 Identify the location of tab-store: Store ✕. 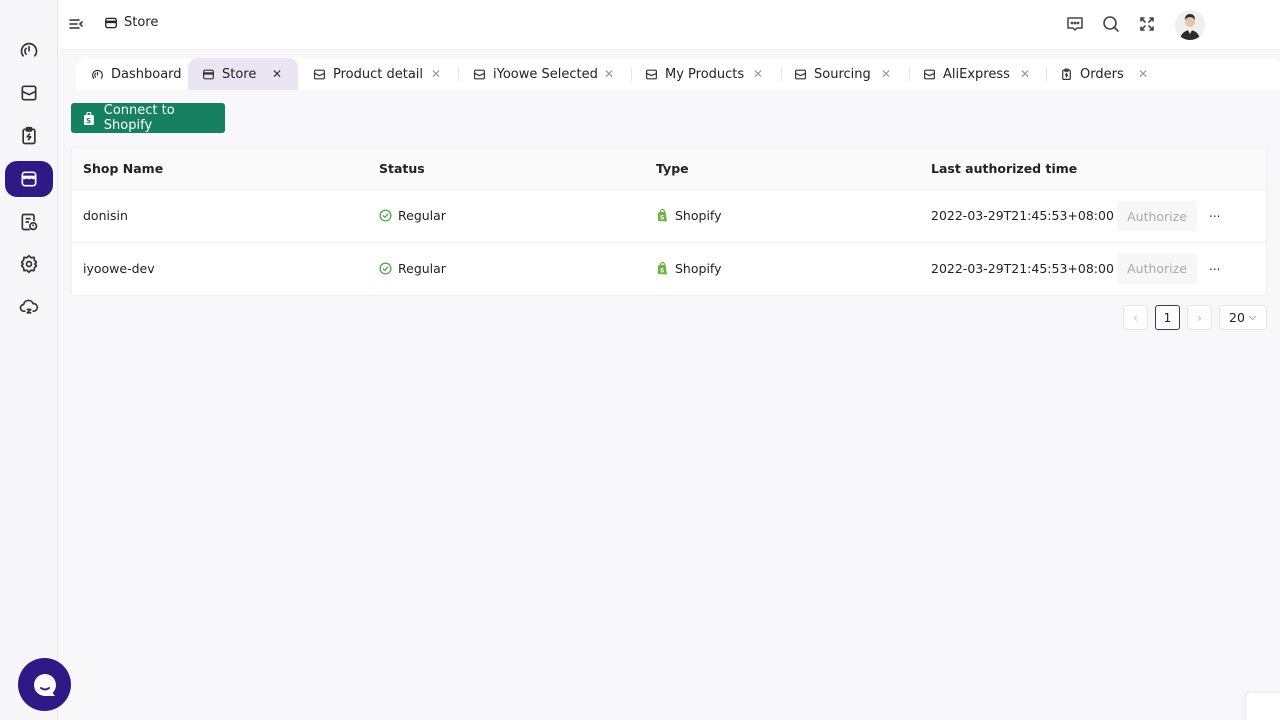
(243, 74).